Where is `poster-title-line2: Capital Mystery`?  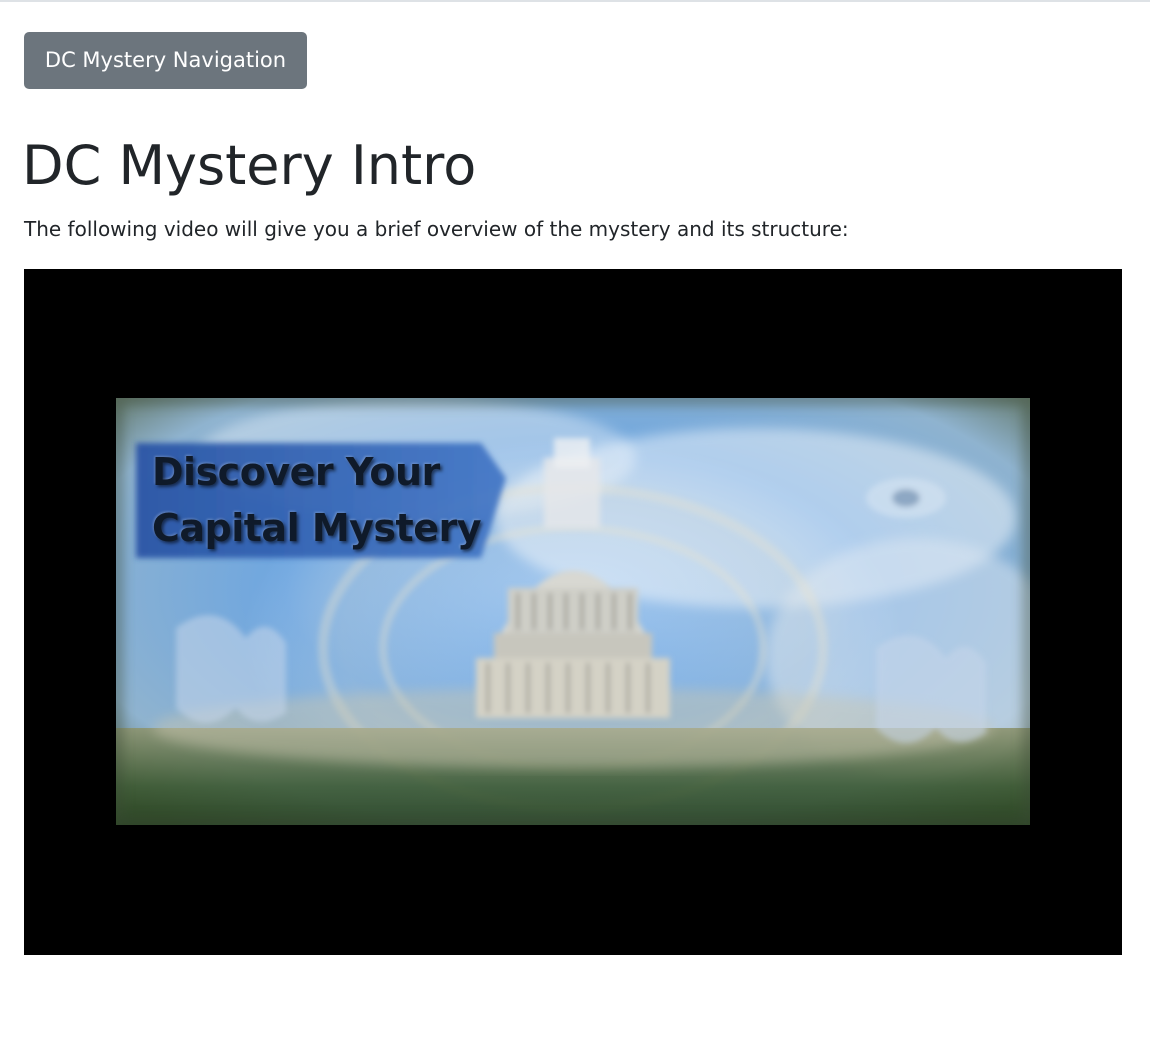 poster-title-line2: Capital Mystery is located at coordinates (316, 528).